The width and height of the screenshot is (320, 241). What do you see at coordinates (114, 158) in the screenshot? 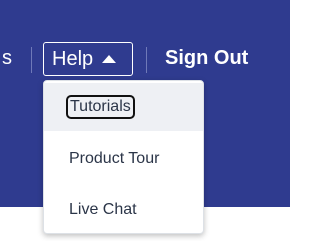
I see `menu-item-label: Product Tour` at bounding box center [114, 158].